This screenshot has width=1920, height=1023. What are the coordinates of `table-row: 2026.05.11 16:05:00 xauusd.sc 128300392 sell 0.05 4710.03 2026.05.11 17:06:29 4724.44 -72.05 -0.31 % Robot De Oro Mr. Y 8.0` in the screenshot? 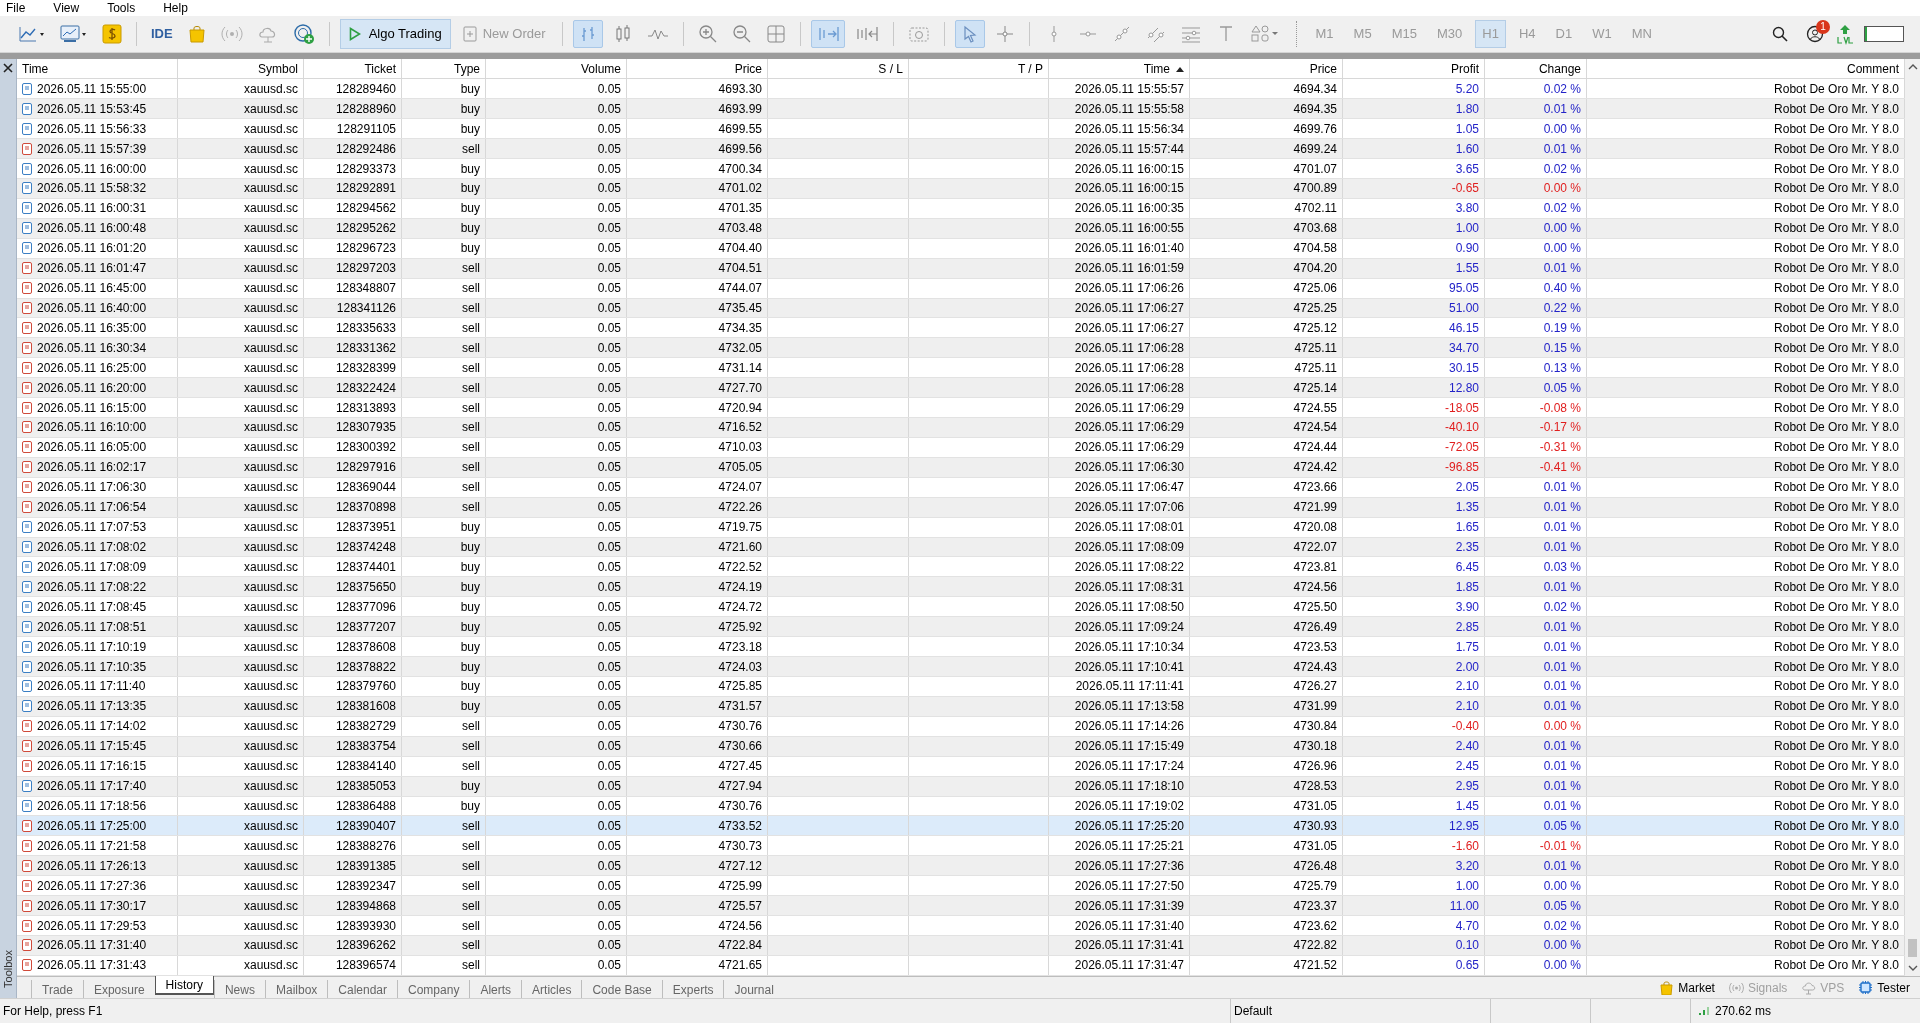 It's located at (961, 447).